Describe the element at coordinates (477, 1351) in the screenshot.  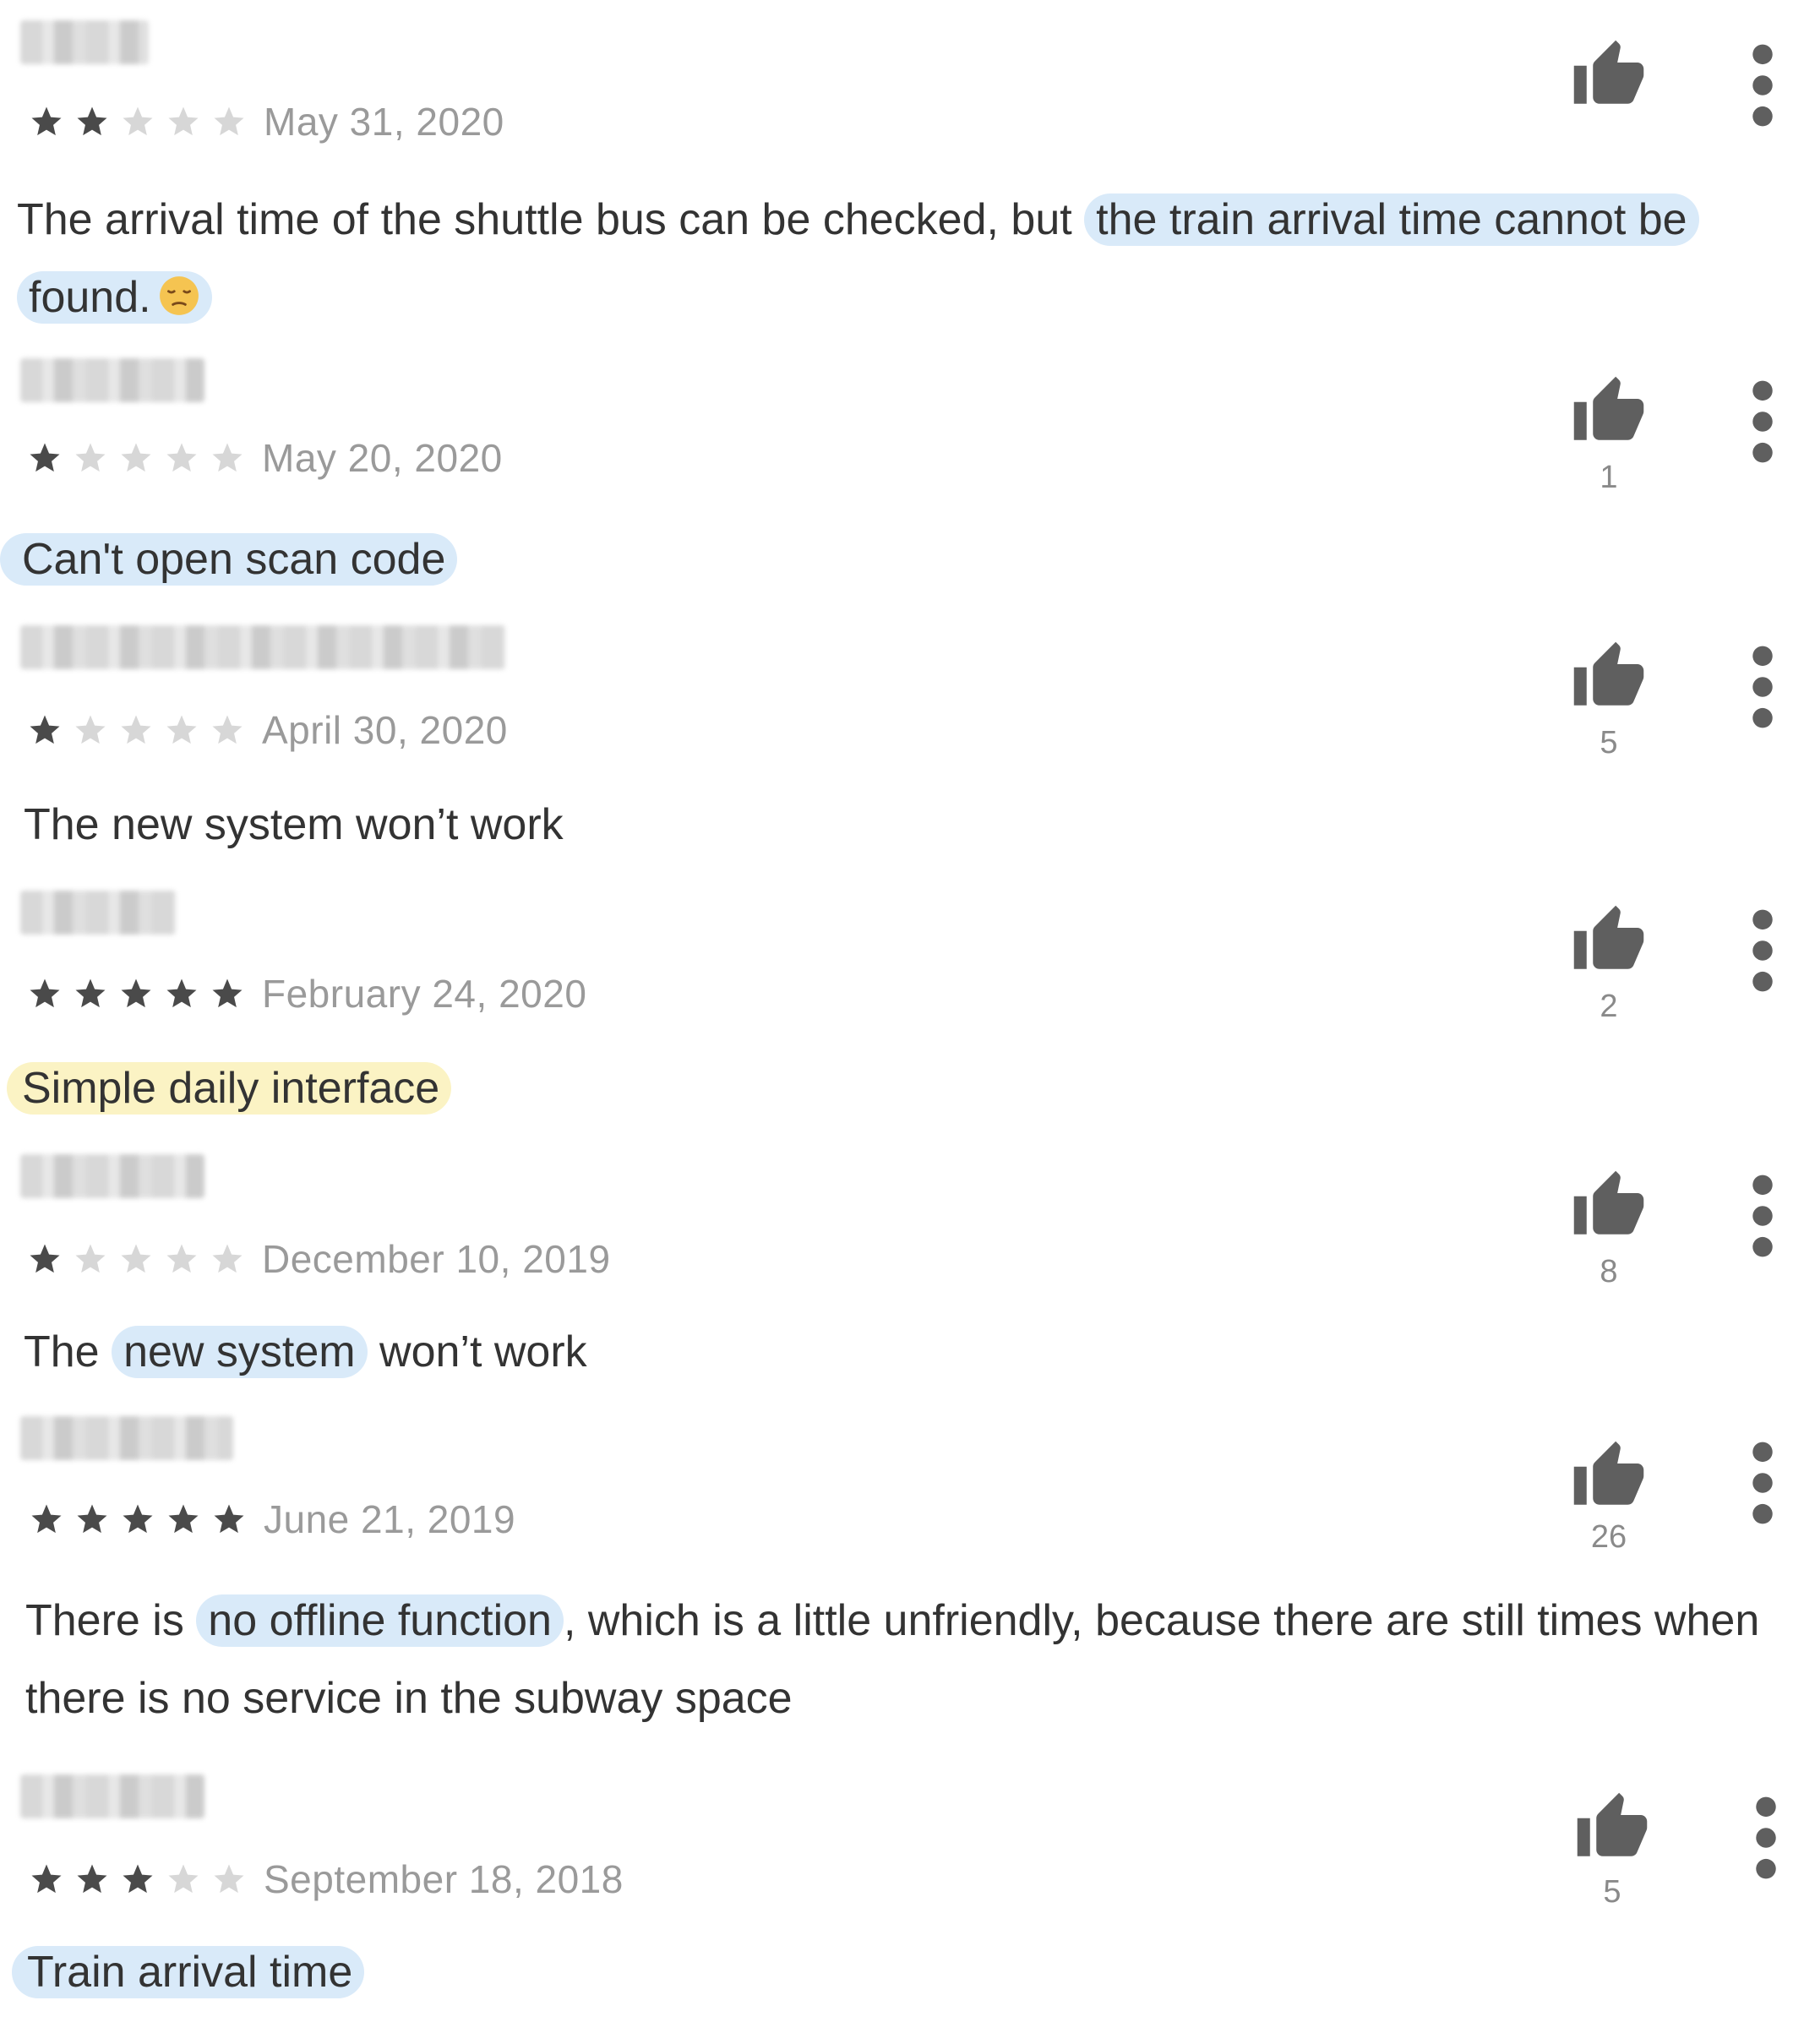
I see `review-text-fragment: won’t work` at that location.